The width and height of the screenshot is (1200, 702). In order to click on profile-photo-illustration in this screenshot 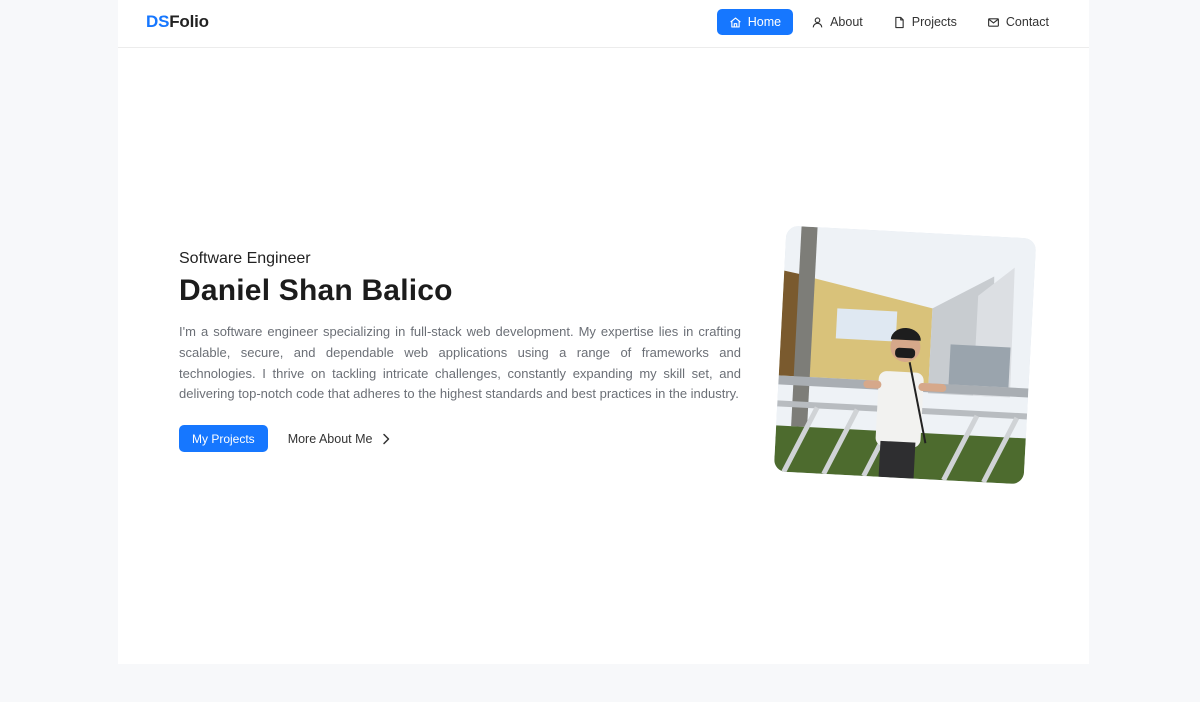, I will do `click(905, 355)`.